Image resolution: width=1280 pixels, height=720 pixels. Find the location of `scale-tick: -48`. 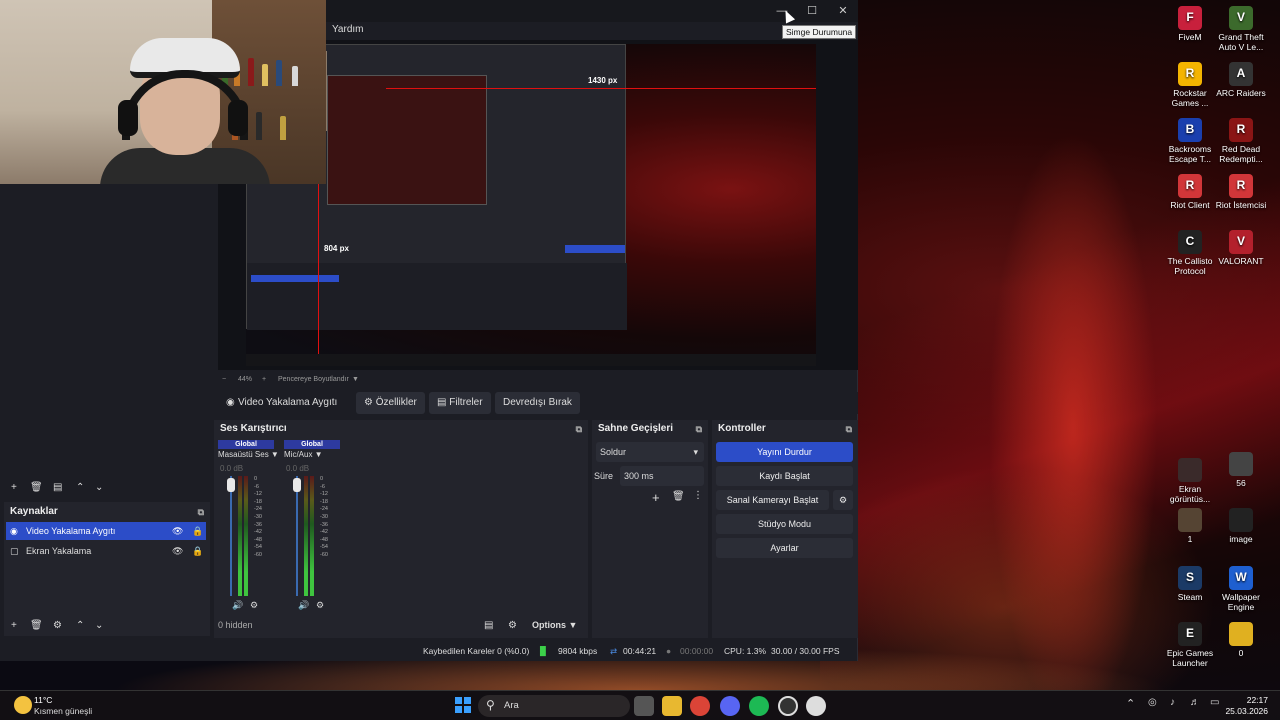

scale-tick: -48 is located at coordinates (324, 539).